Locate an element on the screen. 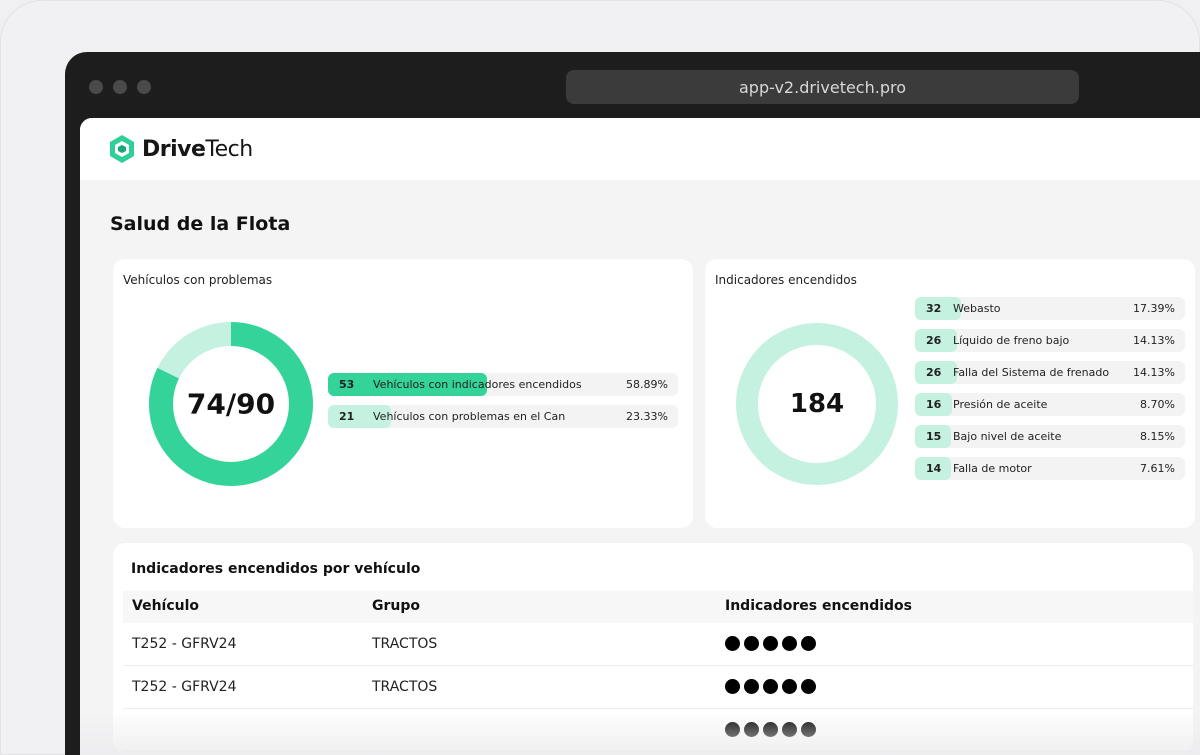 The height and width of the screenshot is (755, 1200). card-title: Indicadores encendidos is located at coordinates (786, 280).